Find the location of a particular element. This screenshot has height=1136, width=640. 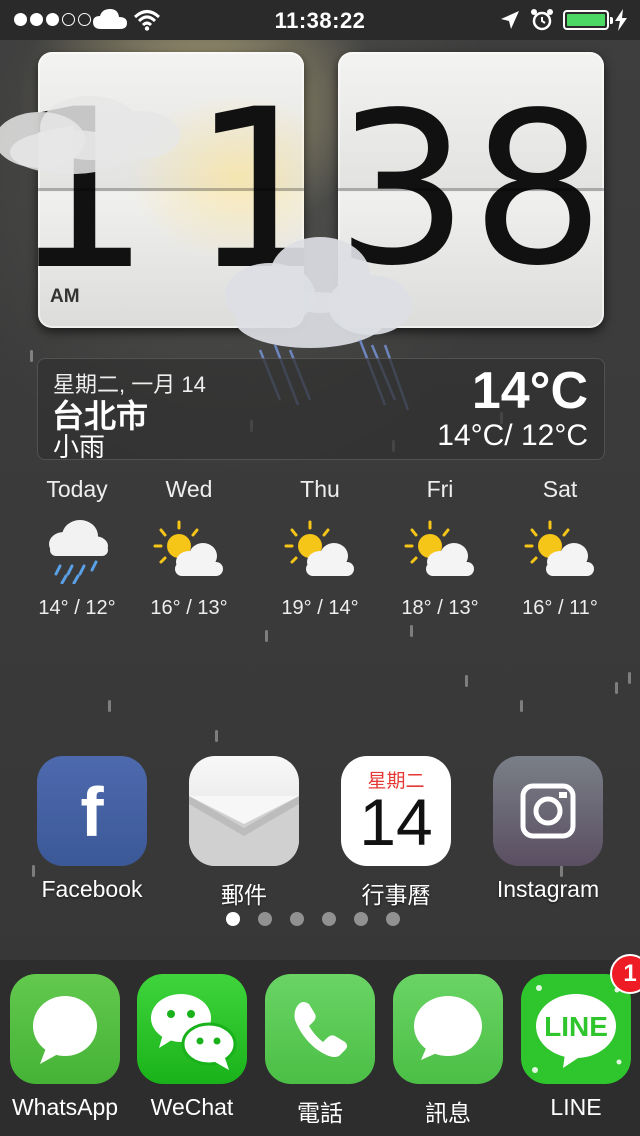

forecast-day: Fri 18° / 13° is located at coordinates (440, 548).